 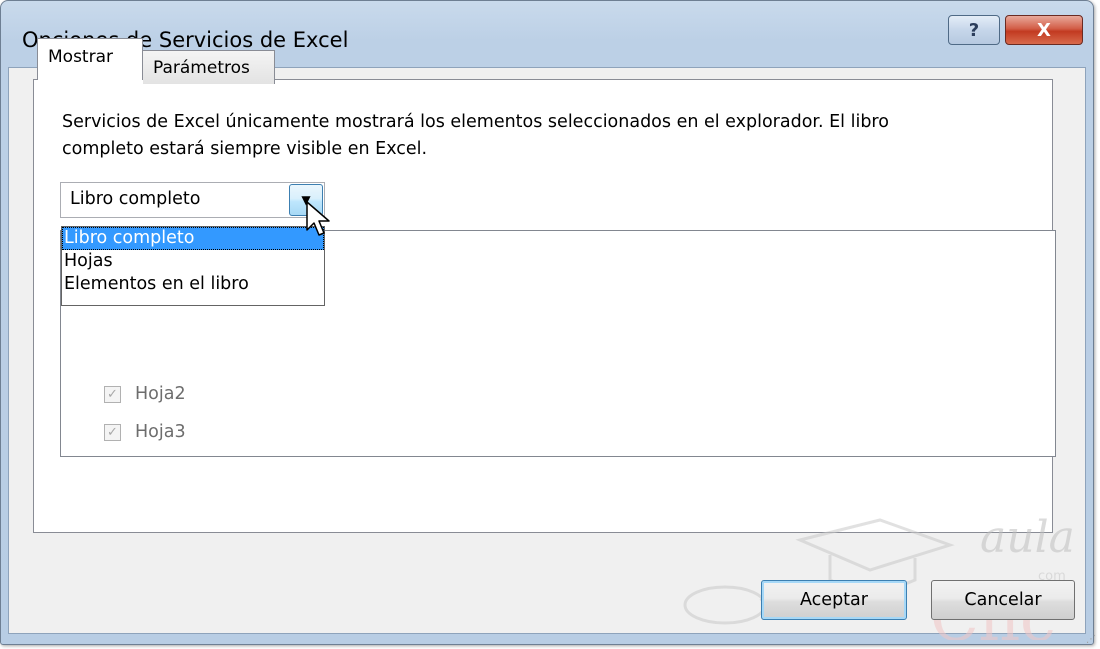 What do you see at coordinates (1027, 537) in the screenshot?
I see `watermark-text: aula` at bounding box center [1027, 537].